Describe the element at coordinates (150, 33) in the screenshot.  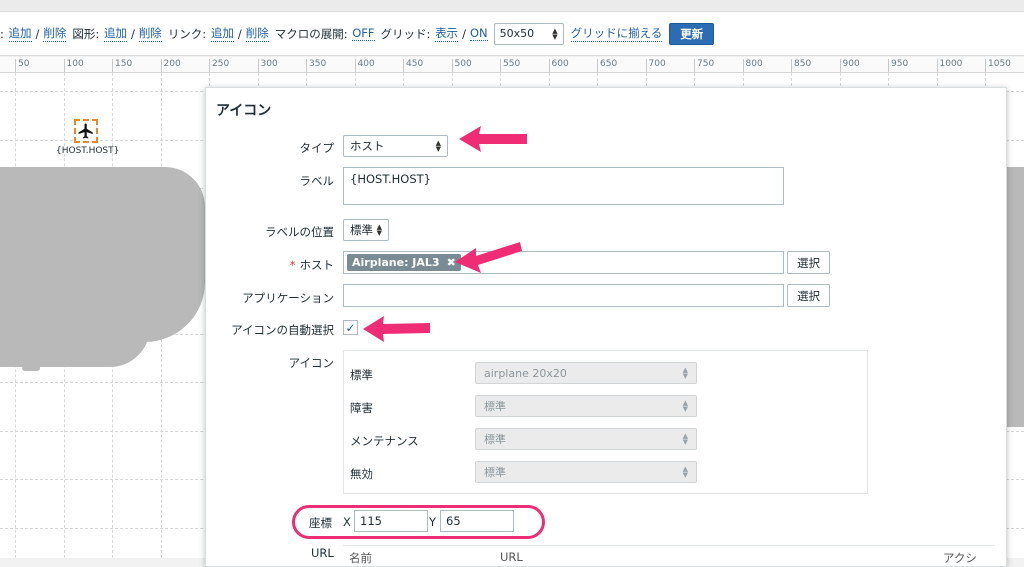
I see `delete-shape-link: 削除` at that location.